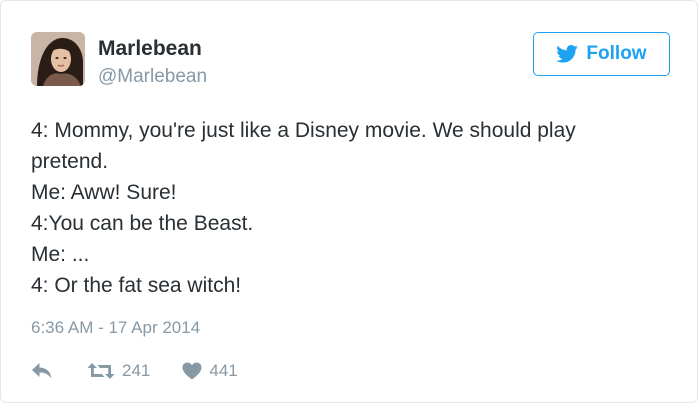 Image resolution: width=700 pixels, height=405 pixels. I want to click on like-button: 441, so click(210, 371).